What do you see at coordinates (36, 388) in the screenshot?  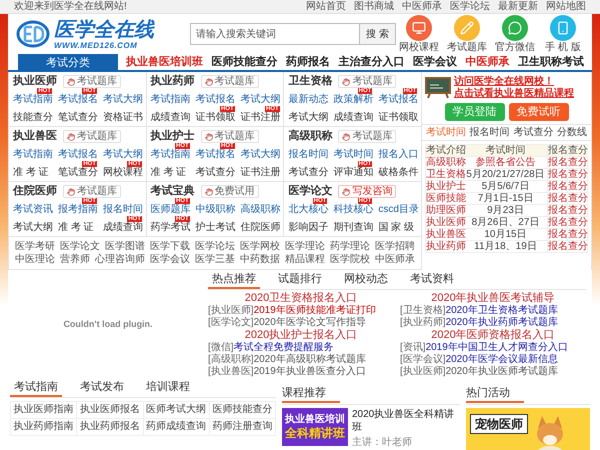 I see `tab: 考试指南` at bounding box center [36, 388].